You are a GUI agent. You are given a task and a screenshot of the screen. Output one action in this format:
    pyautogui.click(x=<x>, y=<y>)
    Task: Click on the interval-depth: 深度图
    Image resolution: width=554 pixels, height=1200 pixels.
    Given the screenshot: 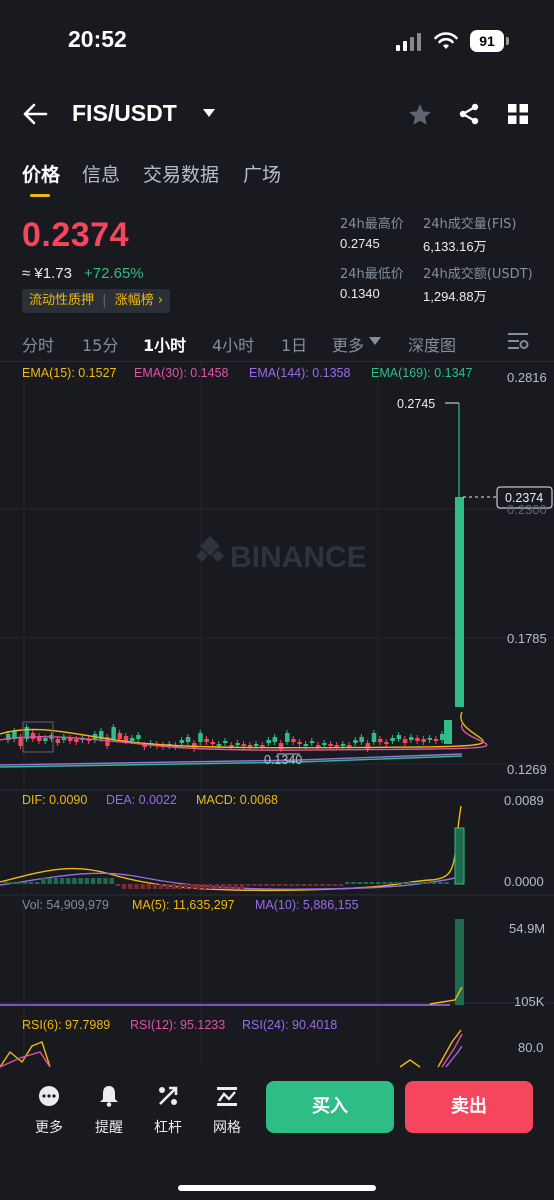 What is the action you would take?
    pyautogui.click(x=432, y=344)
    